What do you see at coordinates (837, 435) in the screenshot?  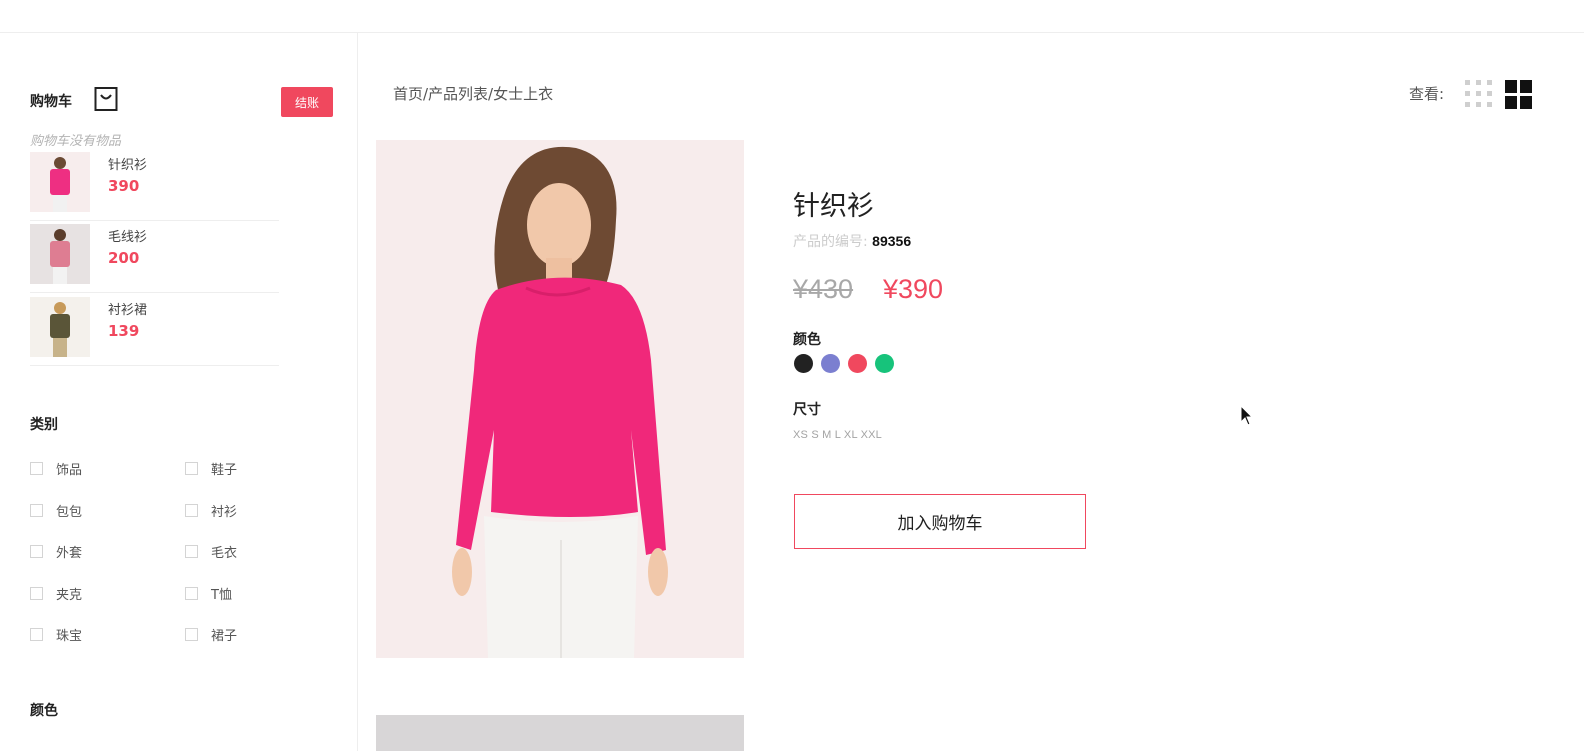 I see `size-options: XS S M L XL XXL` at bounding box center [837, 435].